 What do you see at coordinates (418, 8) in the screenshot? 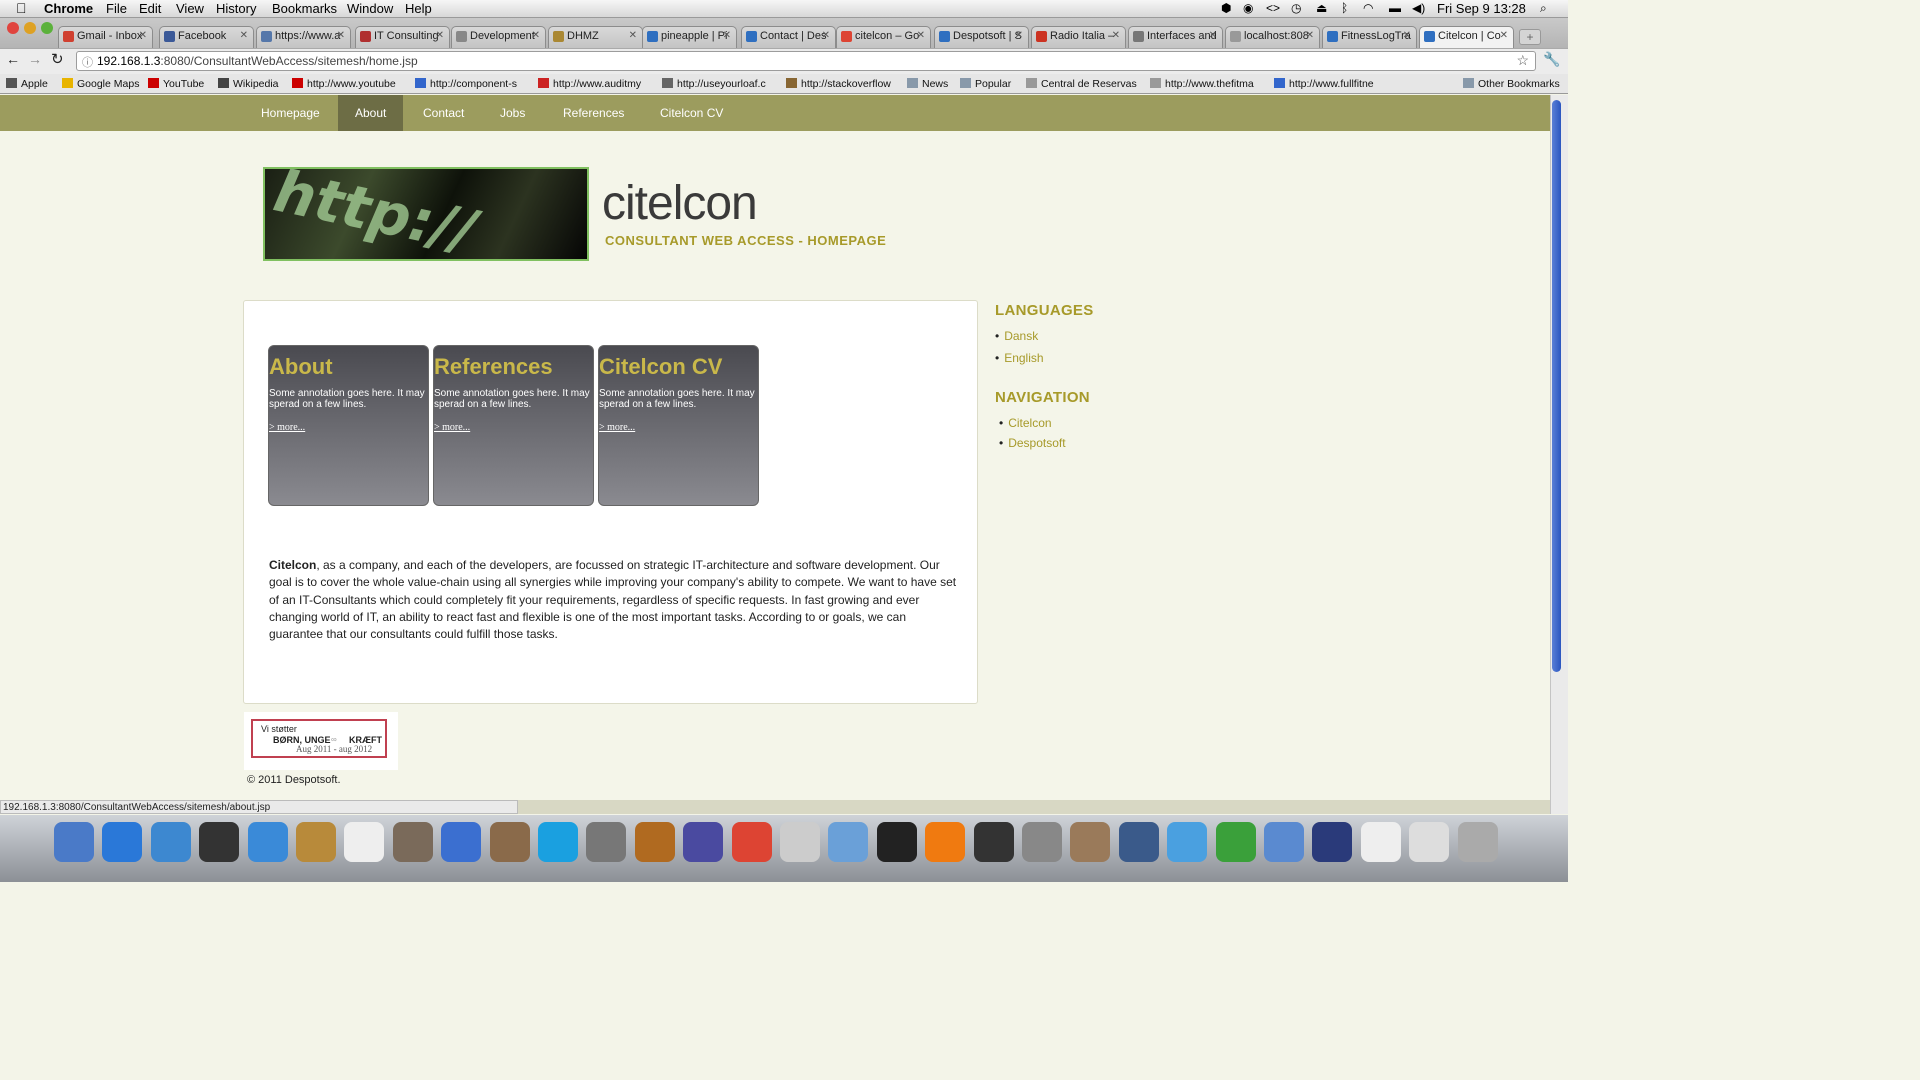
I see `menu-help: Help` at bounding box center [418, 8].